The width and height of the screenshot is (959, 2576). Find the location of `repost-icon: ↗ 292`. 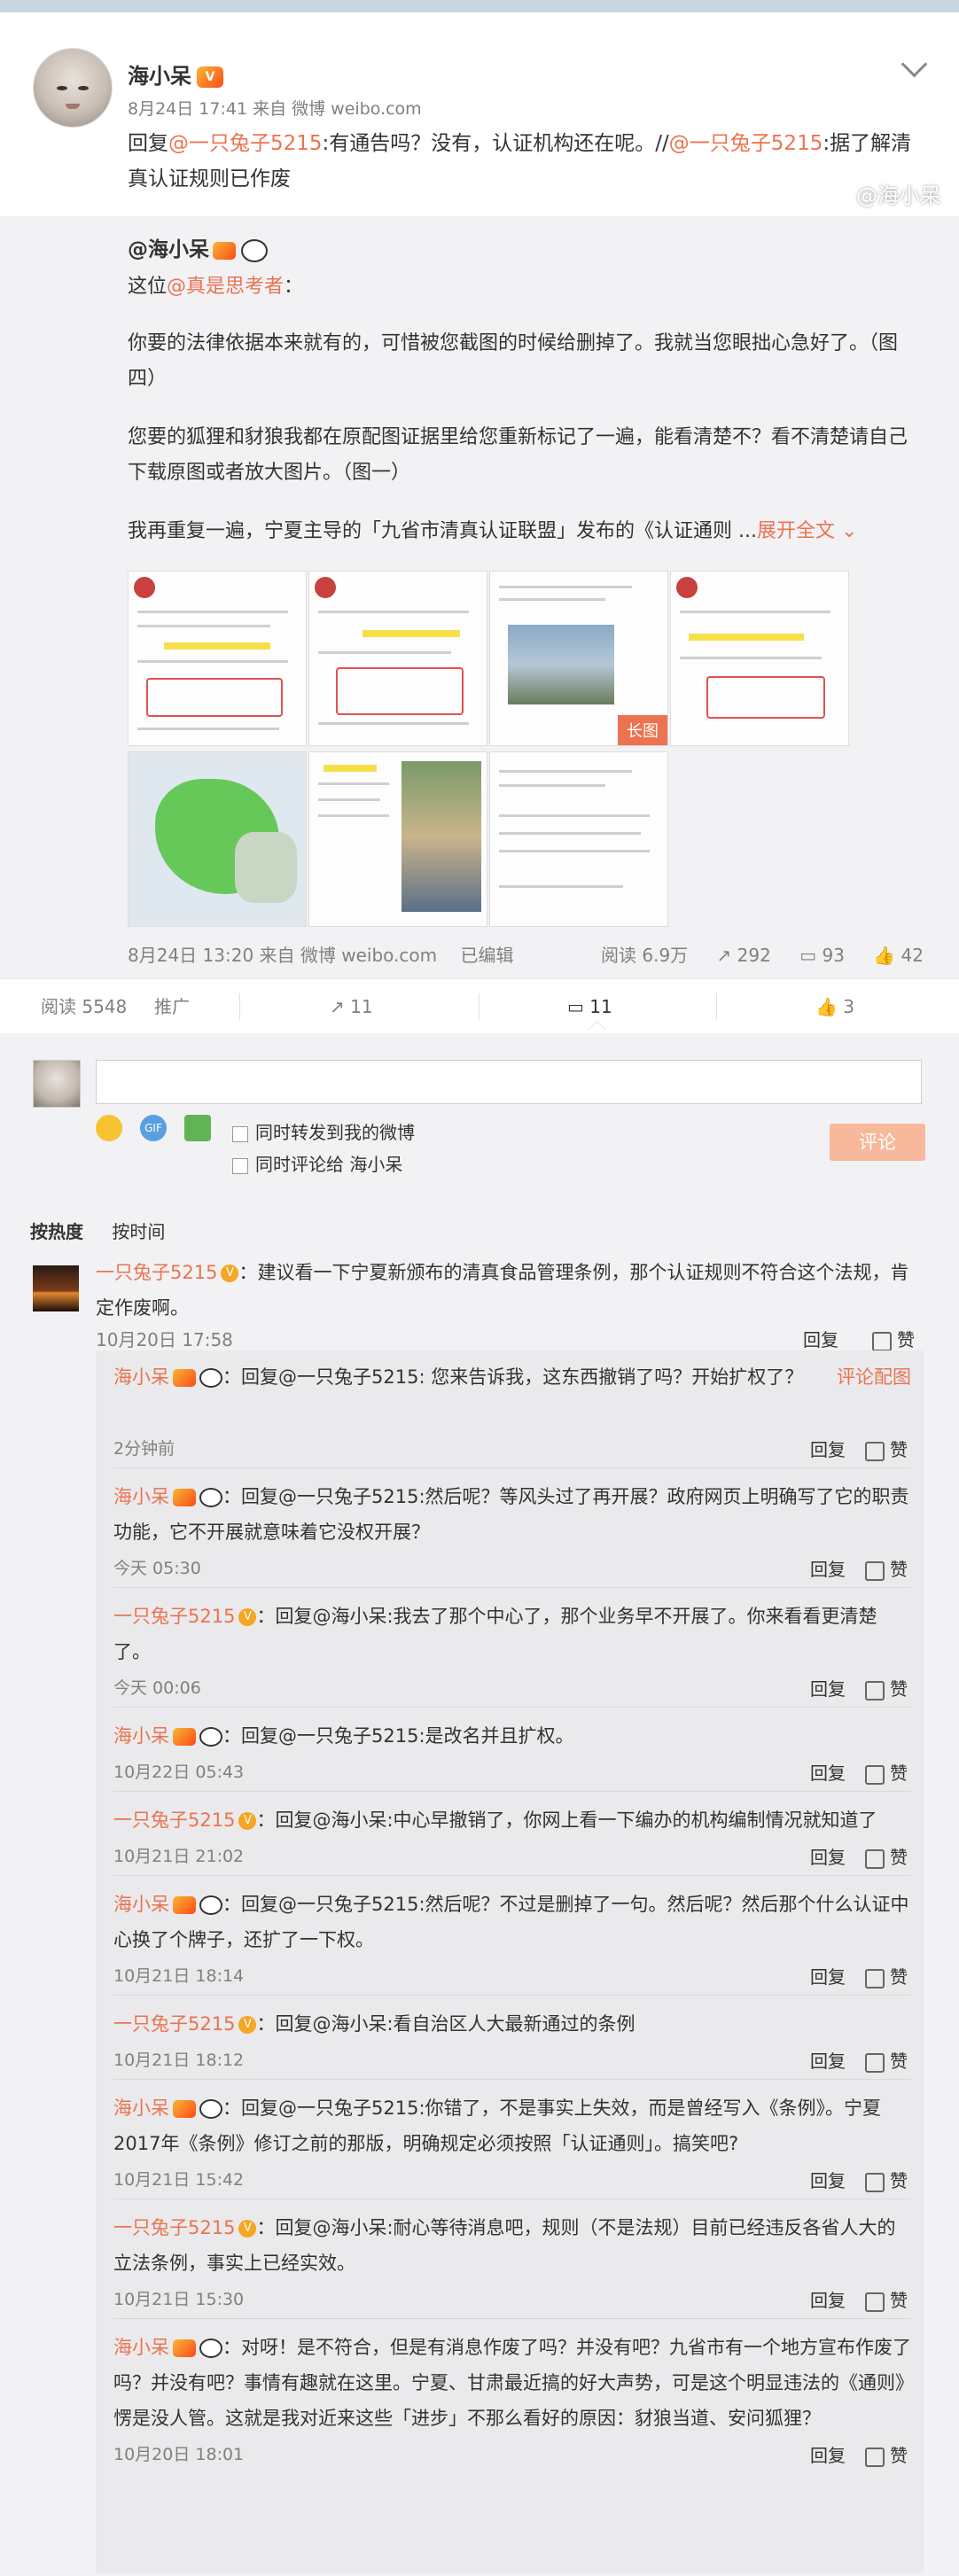

repost-icon: ↗ 292 is located at coordinates (744, 955).